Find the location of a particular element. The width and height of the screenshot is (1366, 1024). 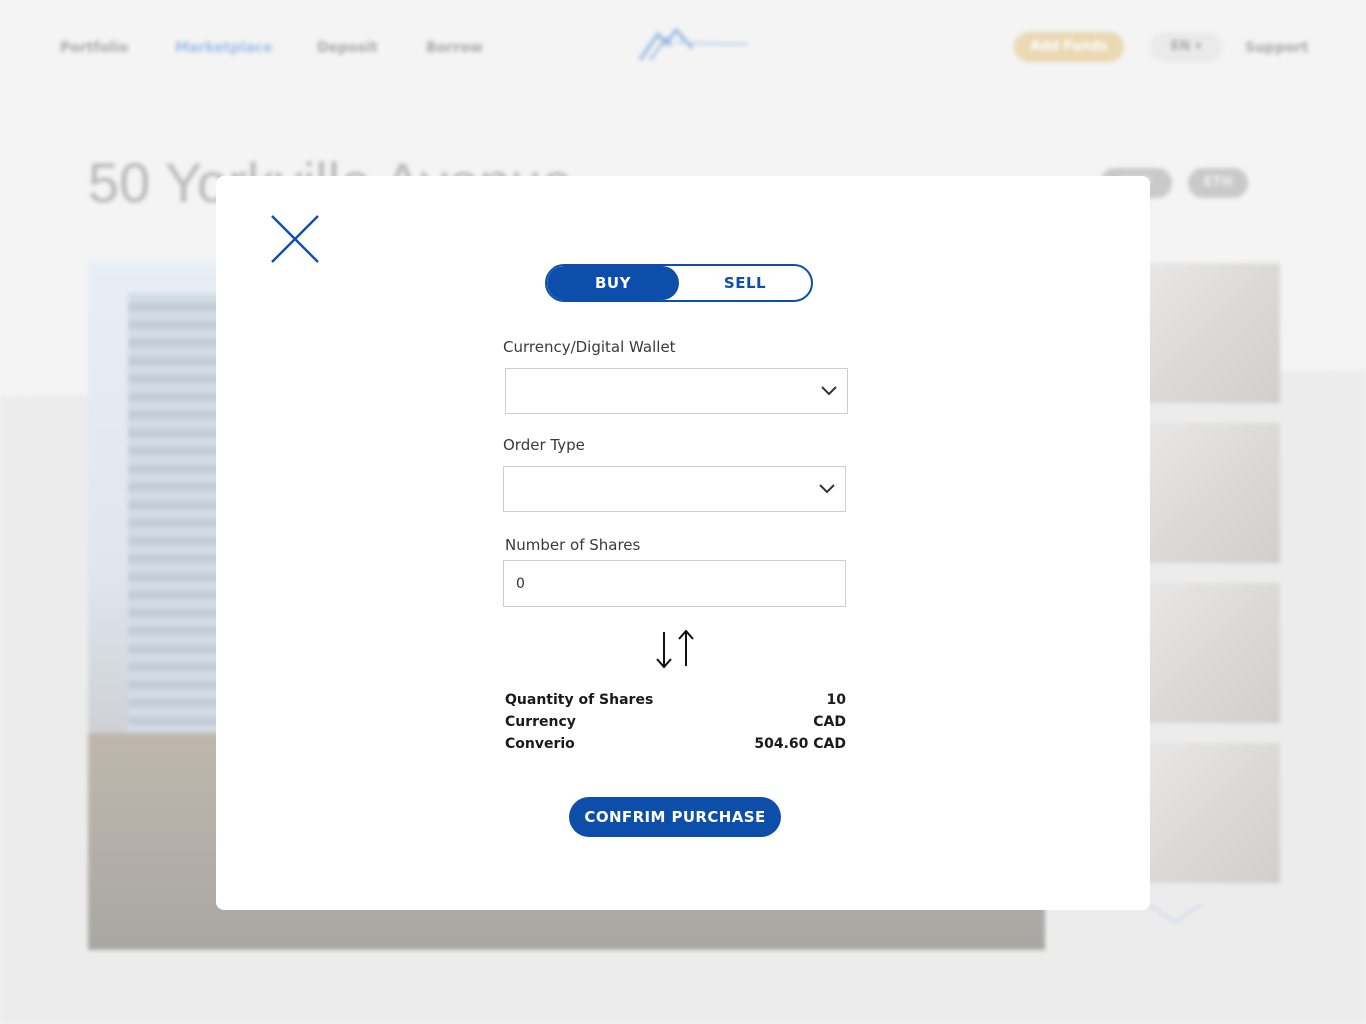

swap-arrows-icon is located at coordinates (675, 649).